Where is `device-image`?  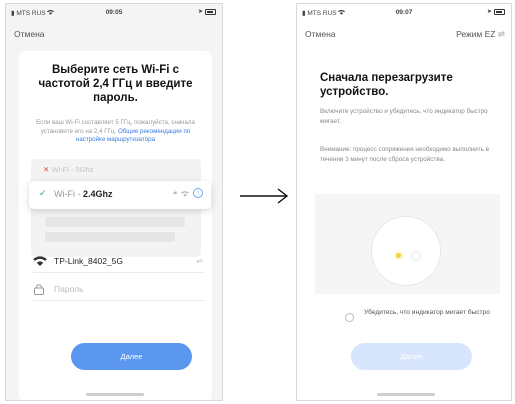
device-image is located at coordinates (406, 251).